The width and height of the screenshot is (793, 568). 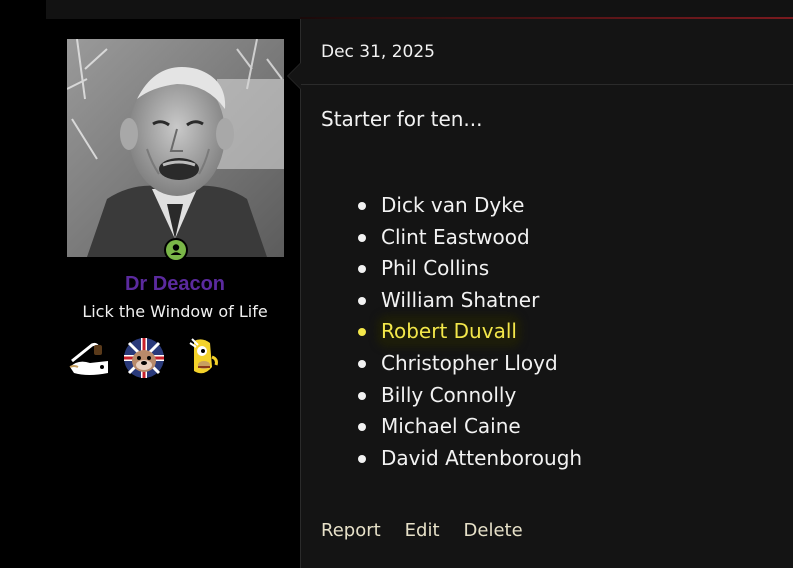 What do you see at coordinates (453, 205) in the screenshot?
I see `list-item-text: Dick van Dyke` at bounding box center [453, 205].